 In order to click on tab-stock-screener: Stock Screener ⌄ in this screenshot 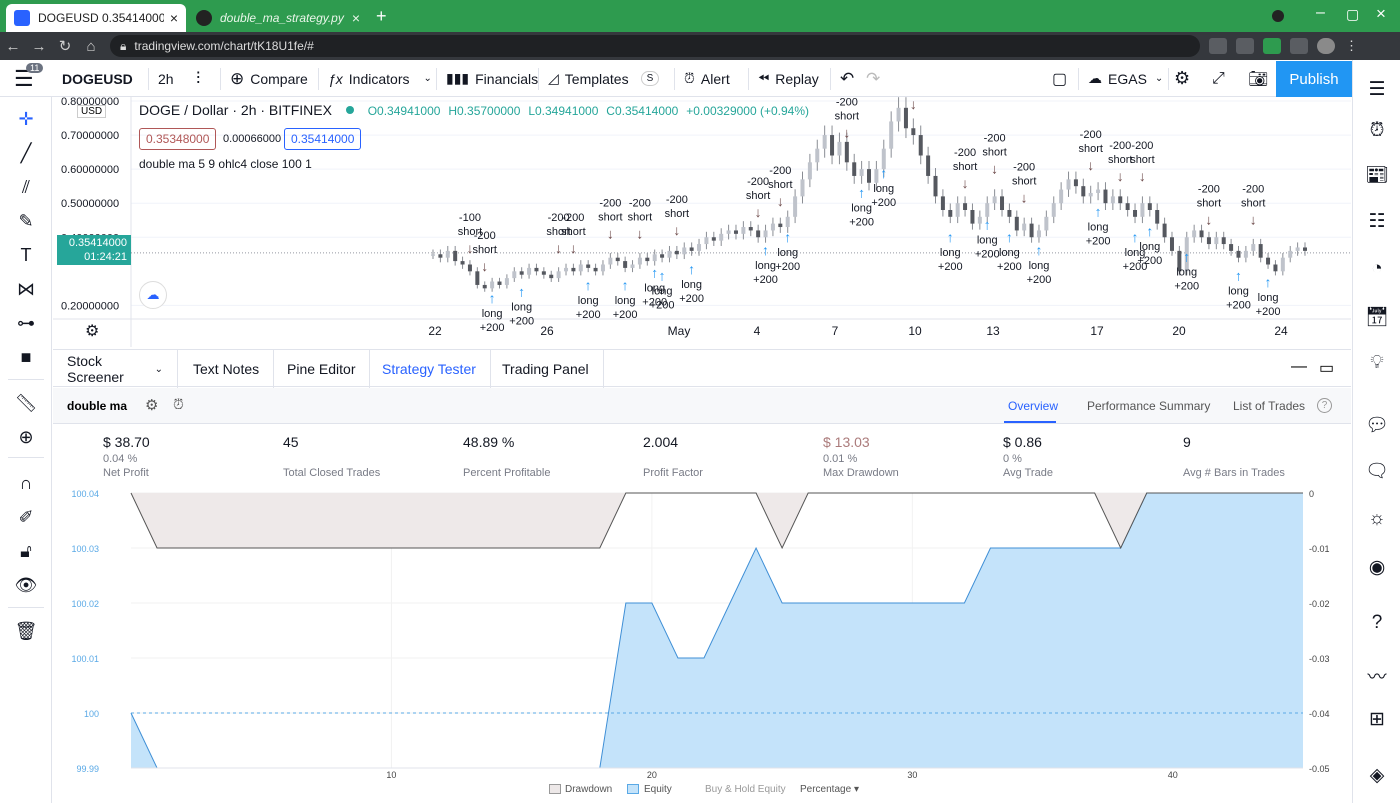, I will do `click(115, 369)`.